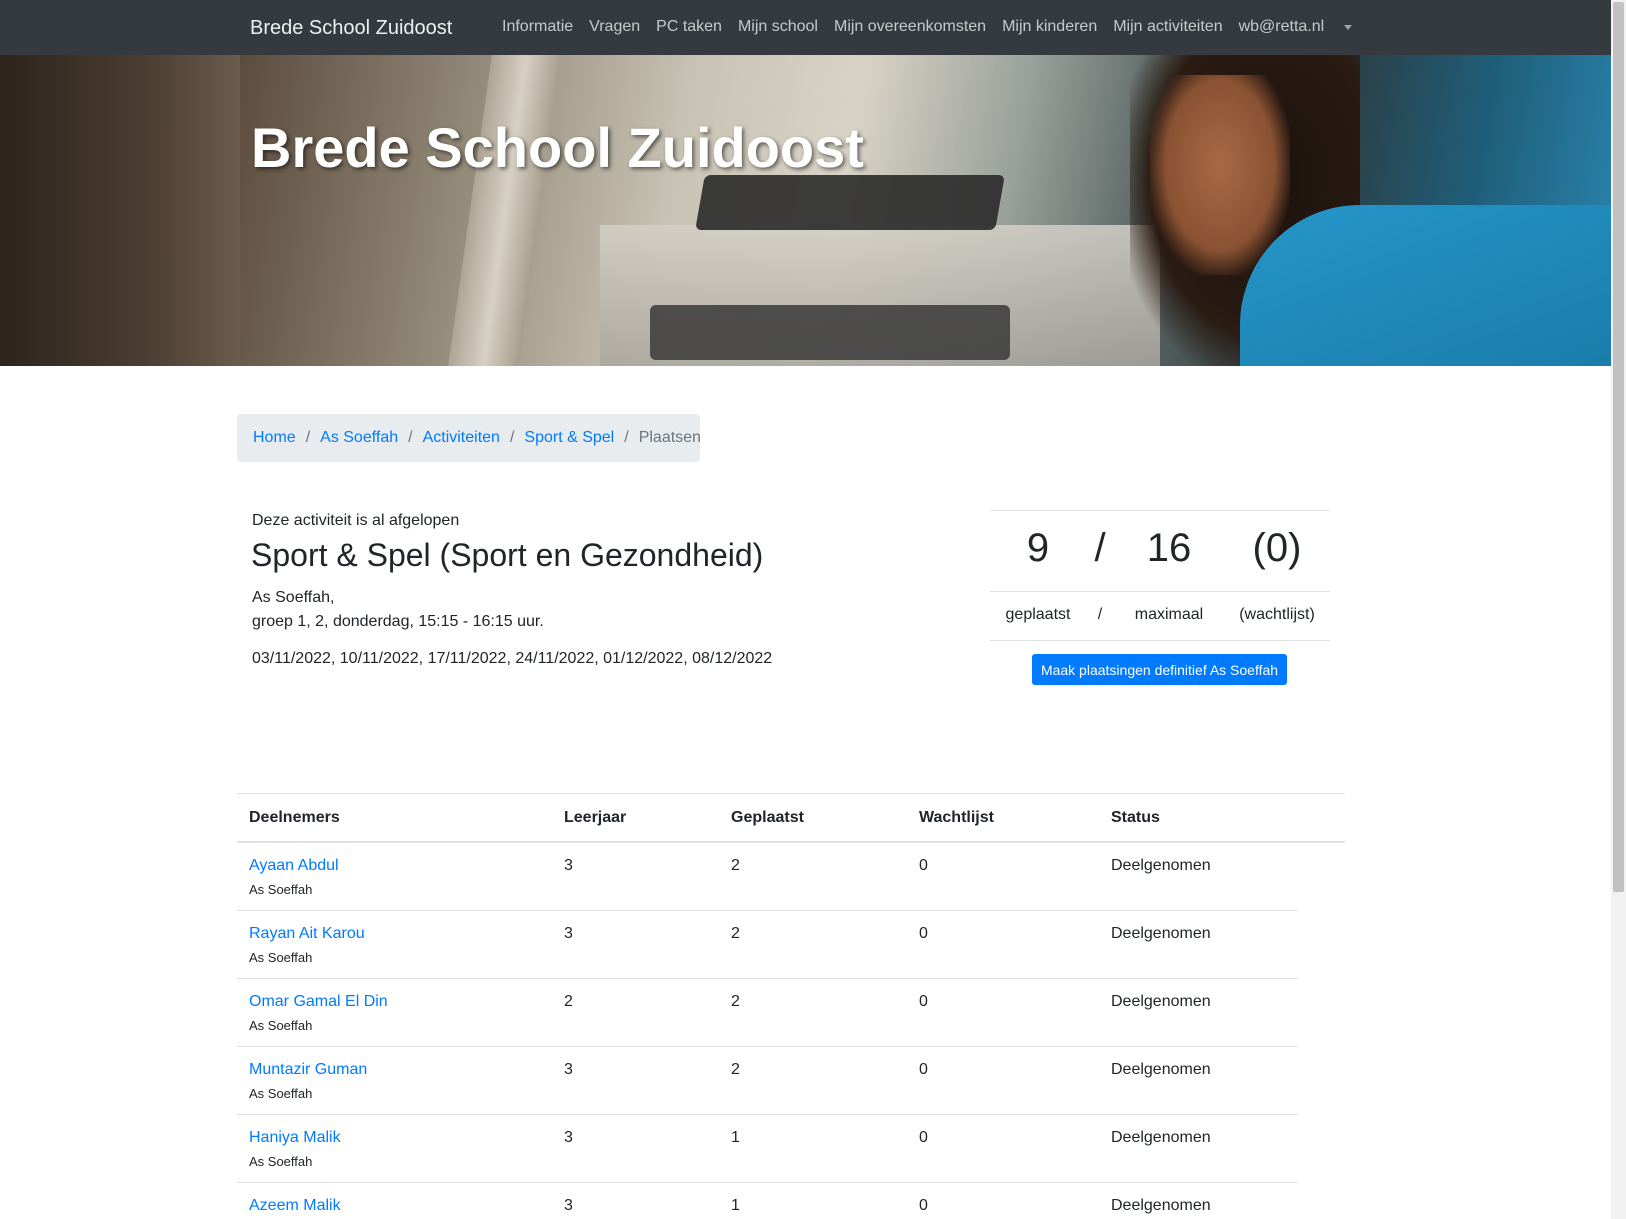 The width and height of the screenshot is (1626, 1219). I want to click on column-header-status: Status, so click(1135, 817).